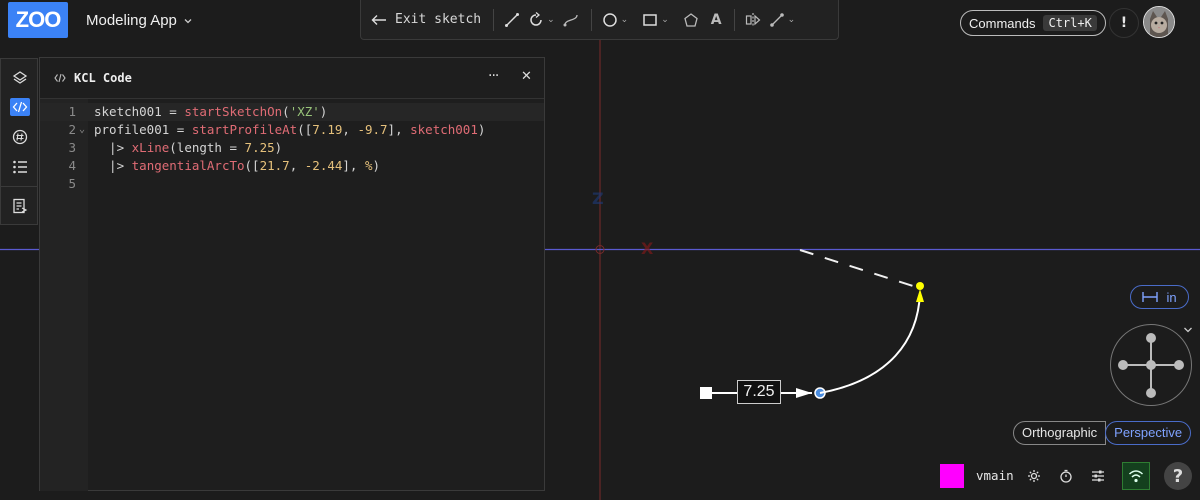 The width and height of the screenshot is (1200, 500). What do you see at coordinates (188, 147) in the screenshot?
I see `code-text: |> xLine(length = 7.25)` at bounding box center [188, 147].